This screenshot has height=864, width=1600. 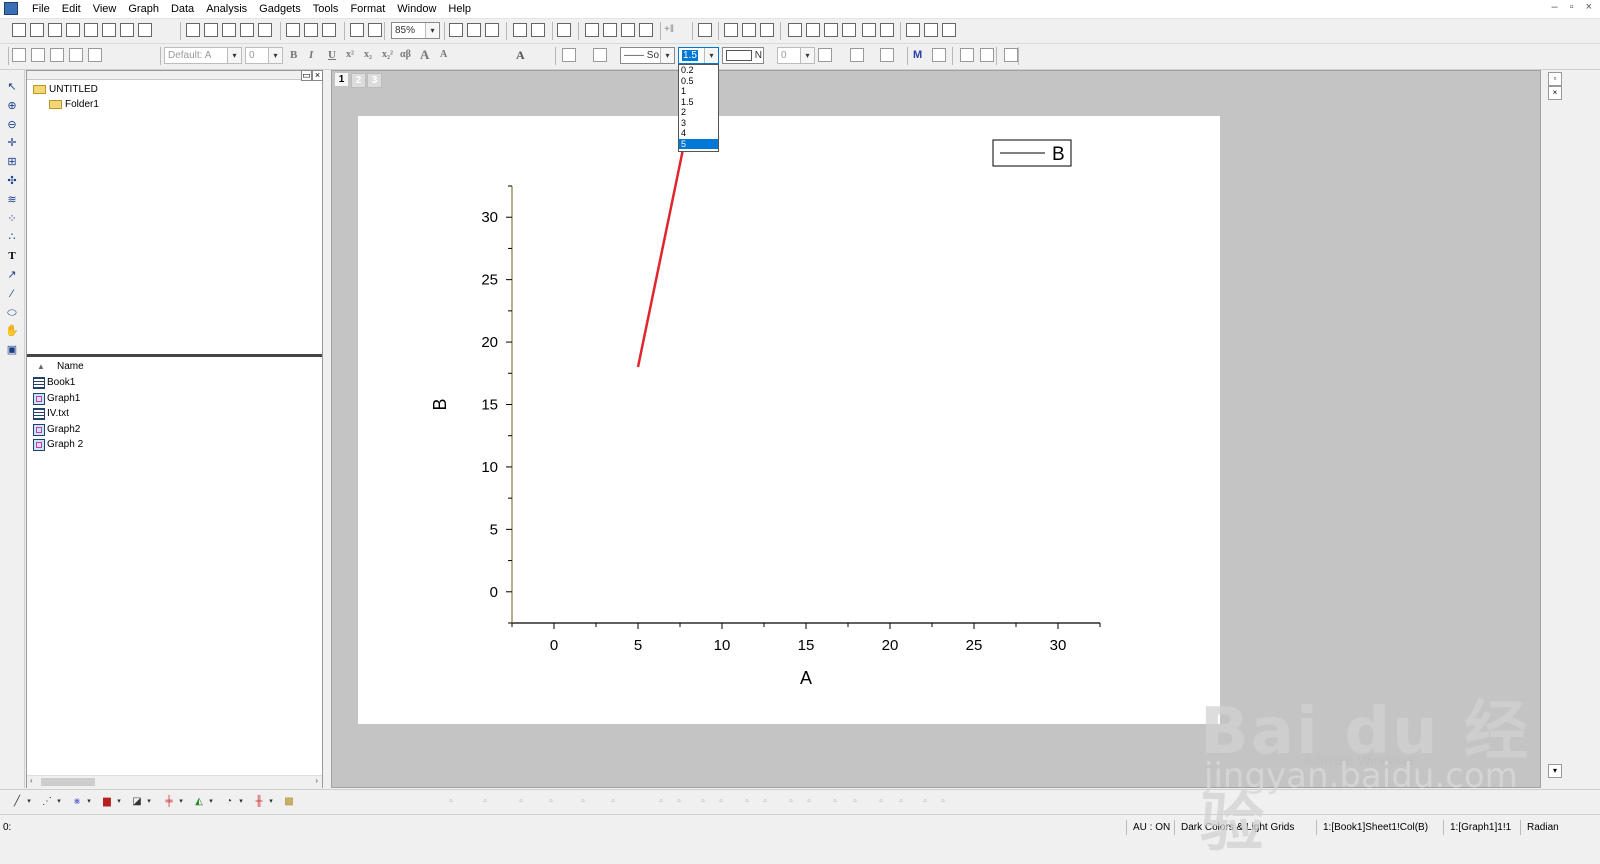 What do you see at coordinates (698, 123) in the screenshot?
I see `line-width-option: 3` at bounding box center [698, 123].